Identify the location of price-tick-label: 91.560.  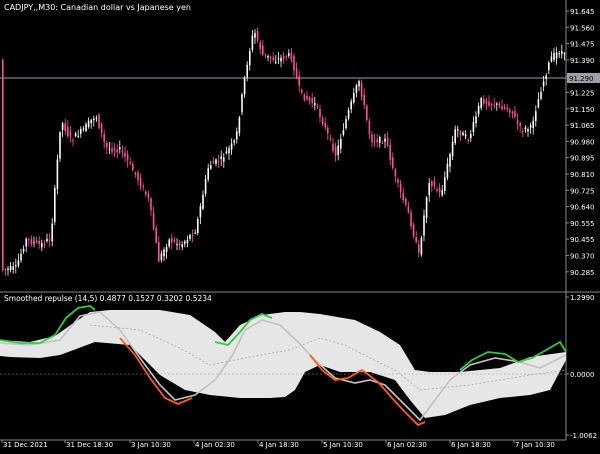
(582, 28).